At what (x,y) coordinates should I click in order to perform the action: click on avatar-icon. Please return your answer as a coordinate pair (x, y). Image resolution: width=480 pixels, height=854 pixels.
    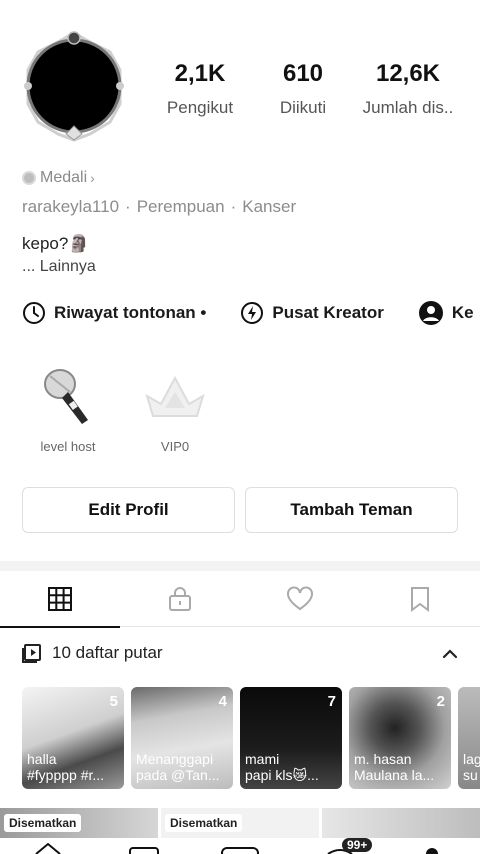
    Looking at the image, I should click on (430, 313).